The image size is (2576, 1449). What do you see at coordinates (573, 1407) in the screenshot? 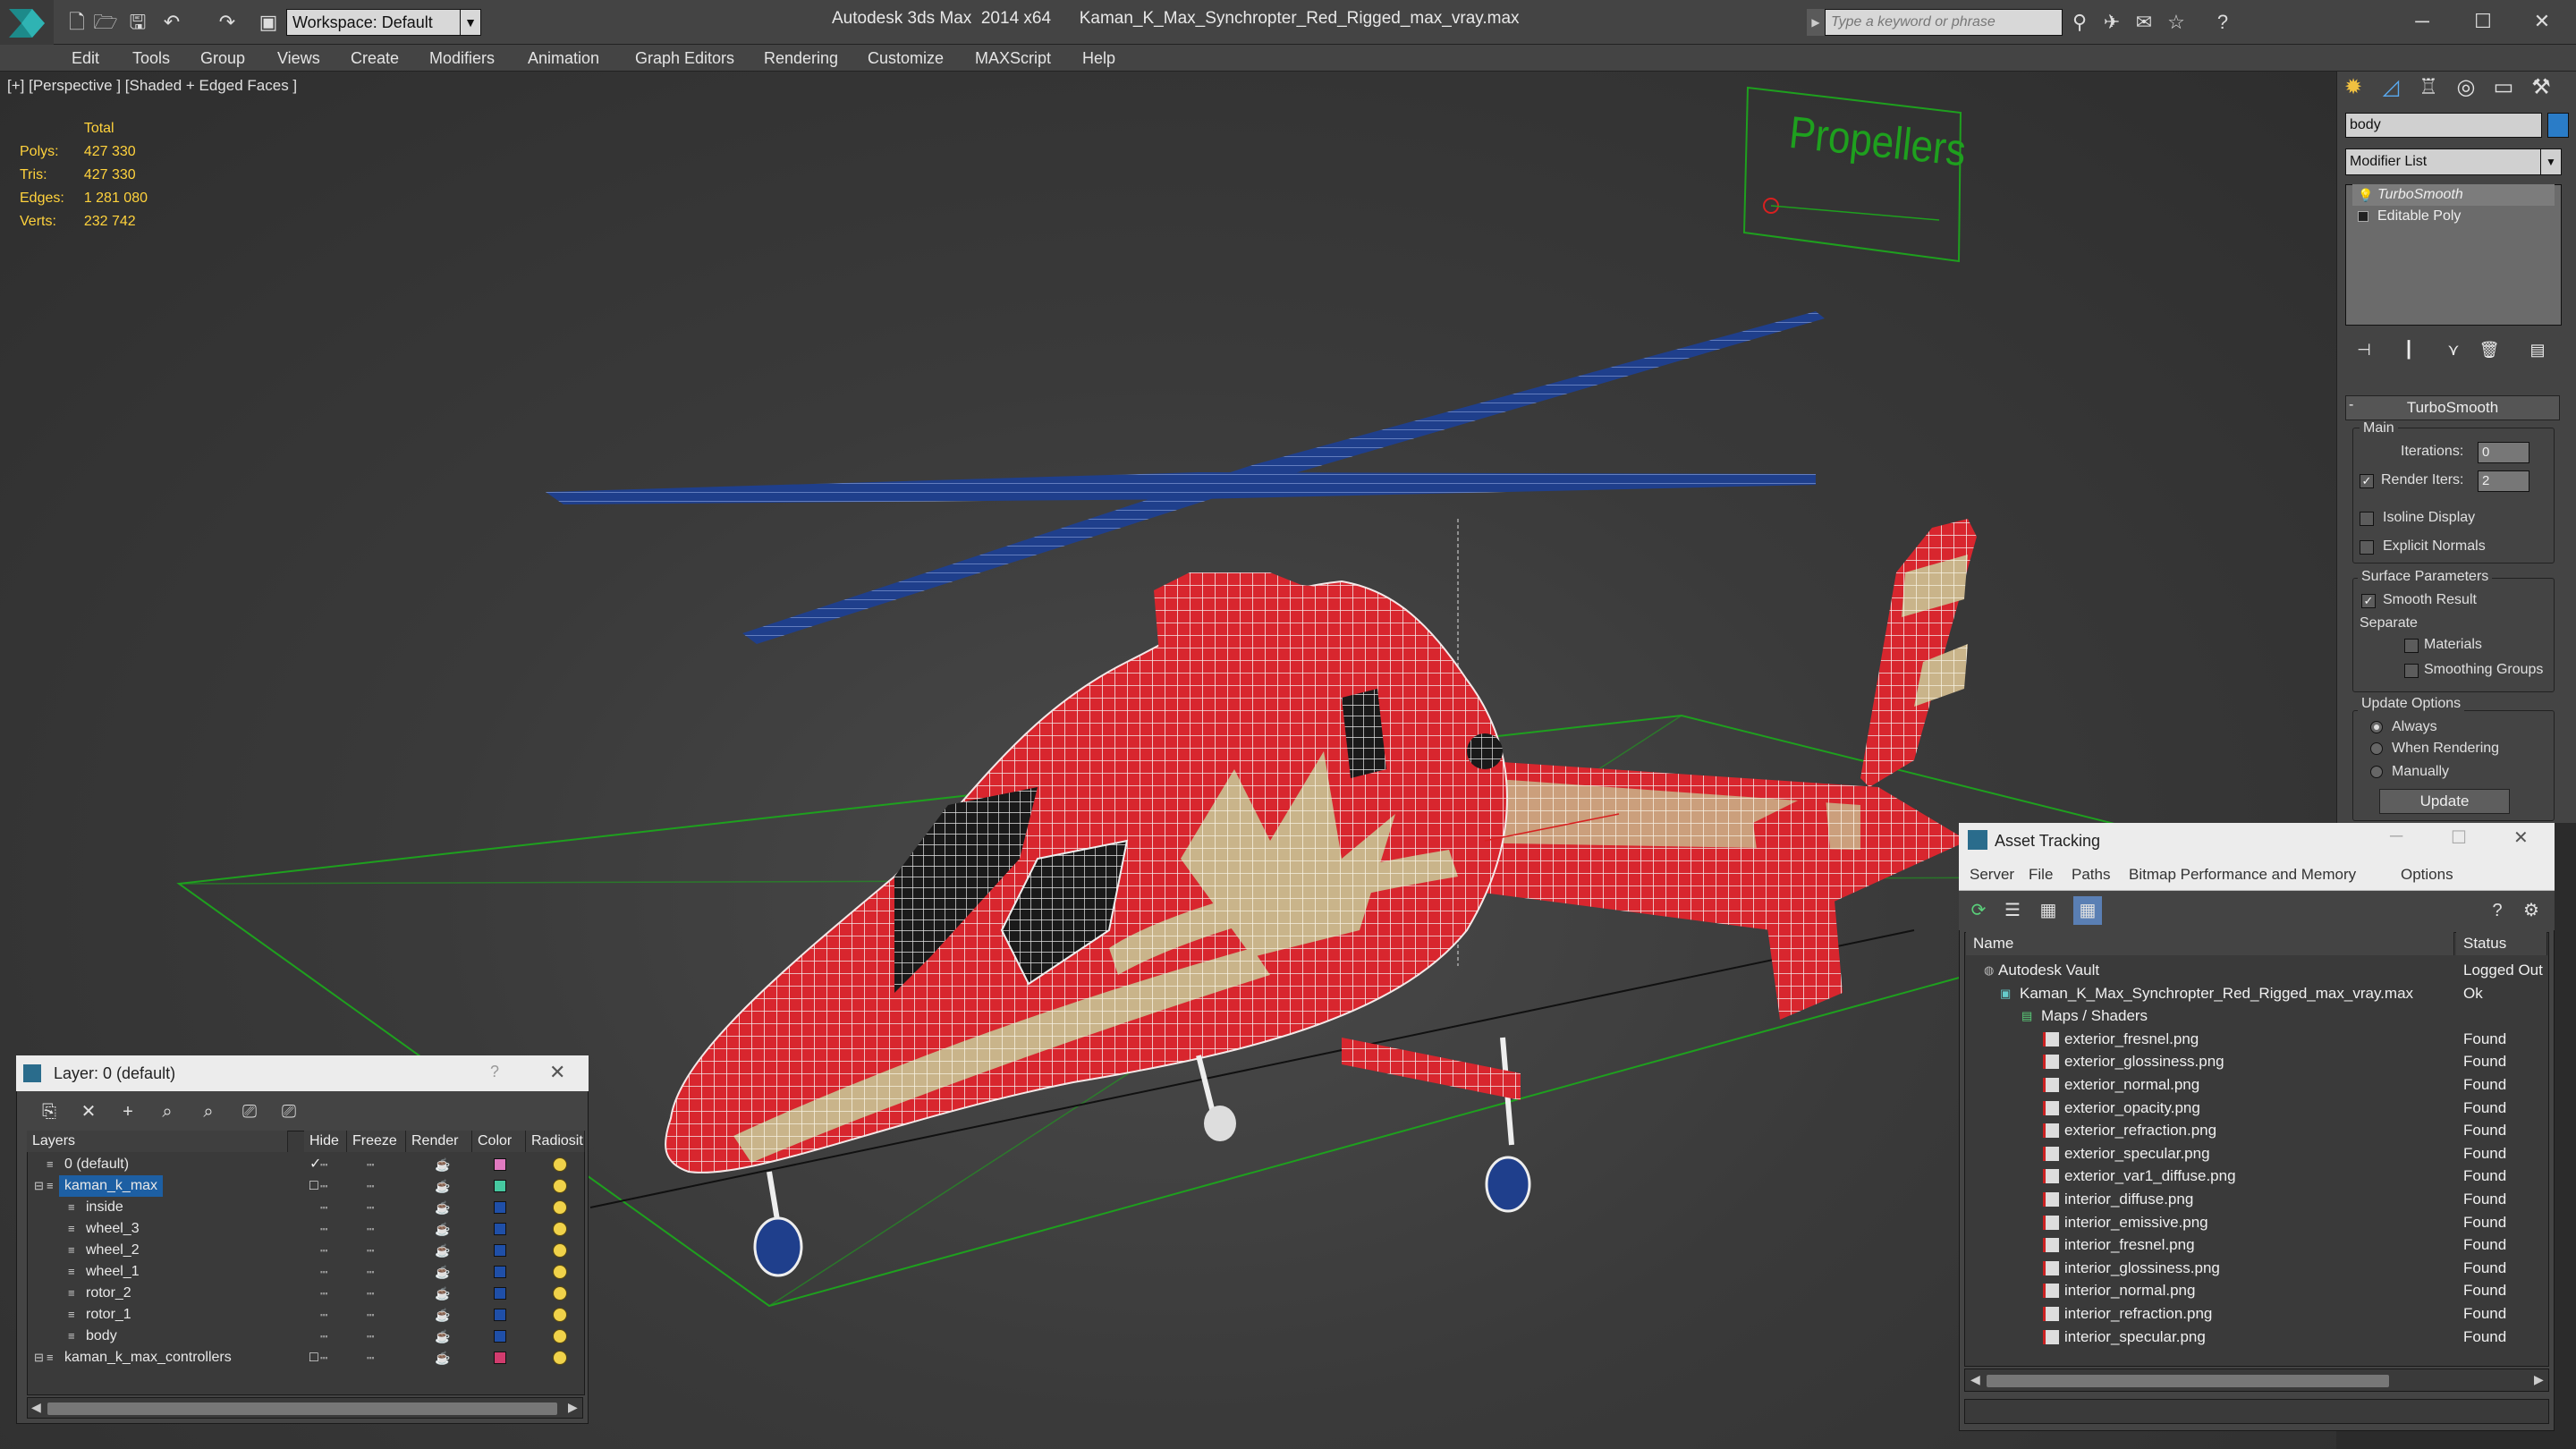
I see `scroll-right-icon: ▶` at bounding box center [573, 1407].